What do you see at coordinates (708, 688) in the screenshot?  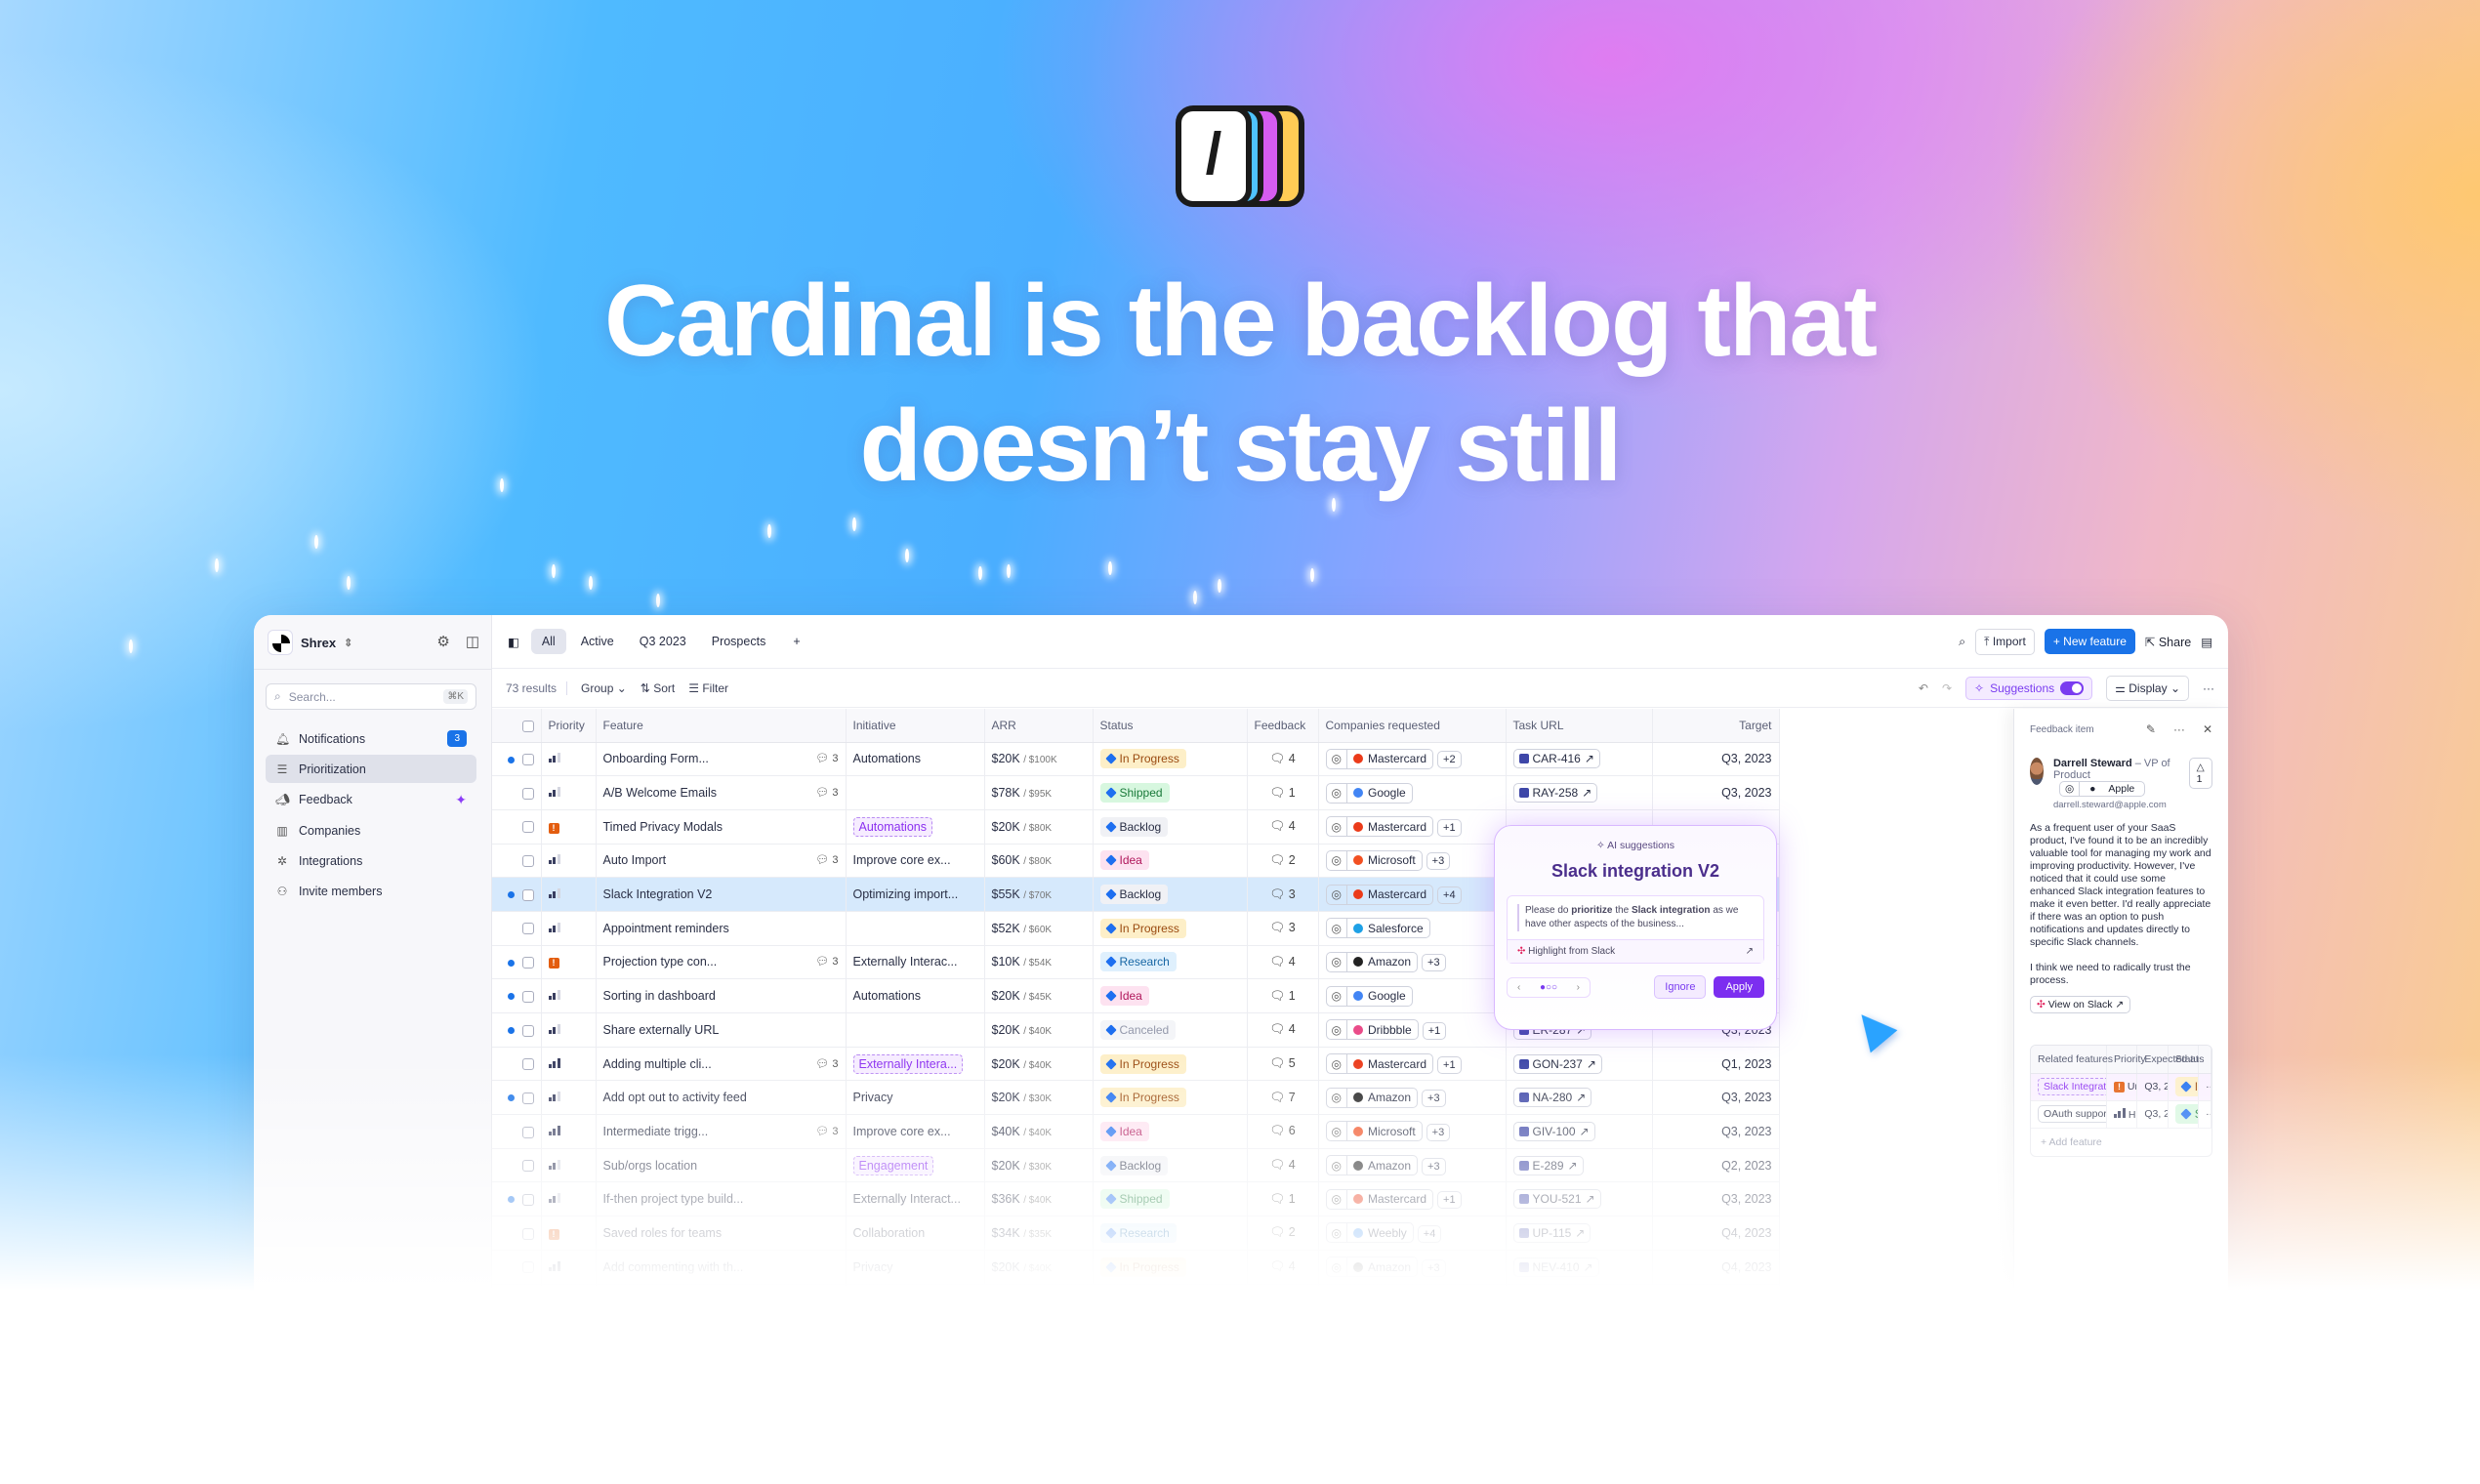 I see `filter-button: ☰ Filter` at bounding box center [708, 688].